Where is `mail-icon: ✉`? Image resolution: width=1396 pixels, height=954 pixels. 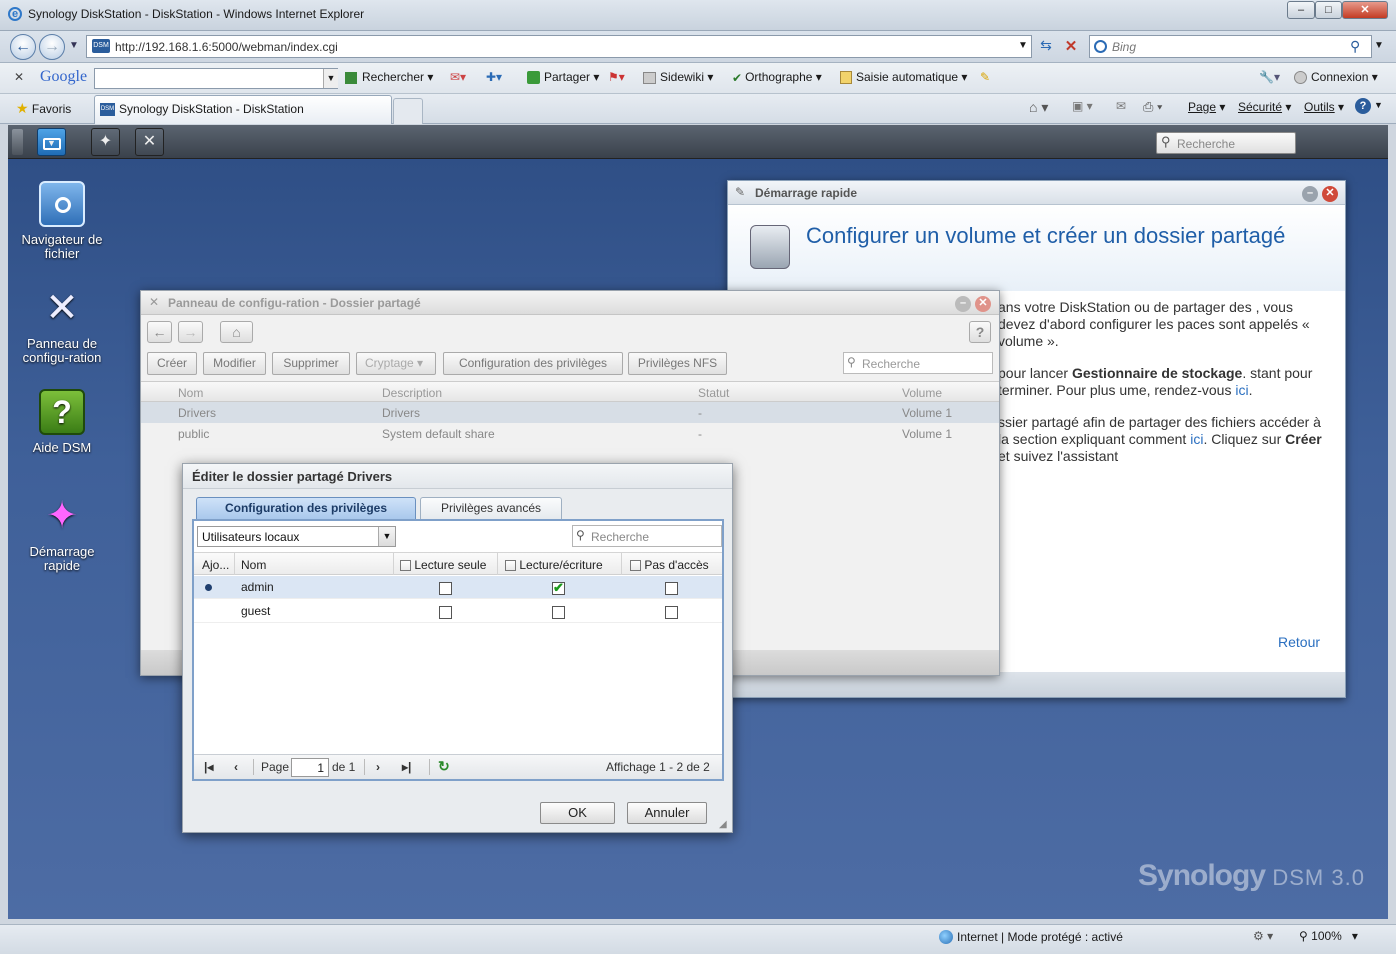 mail-icon: ✉ is located at coordinates (1121, 106).